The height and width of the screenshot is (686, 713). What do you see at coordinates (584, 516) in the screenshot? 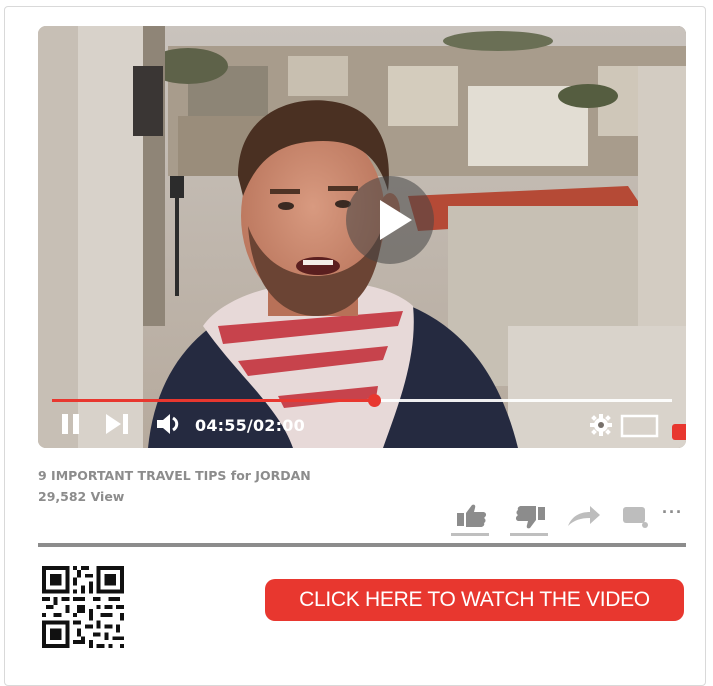
I see `share-icon` at bounding box center [584, 516].